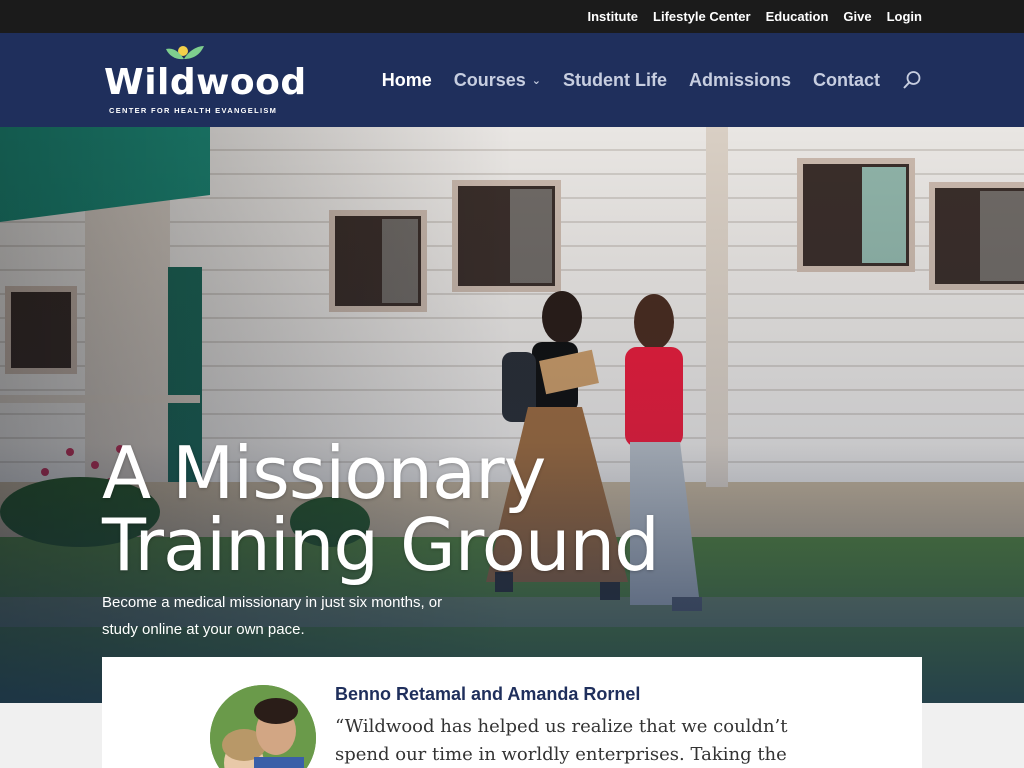 The height and width of the screenshot is (768, 1024). I want to click on hero-heading: A Missionary Training Ground, so click(402, 509).